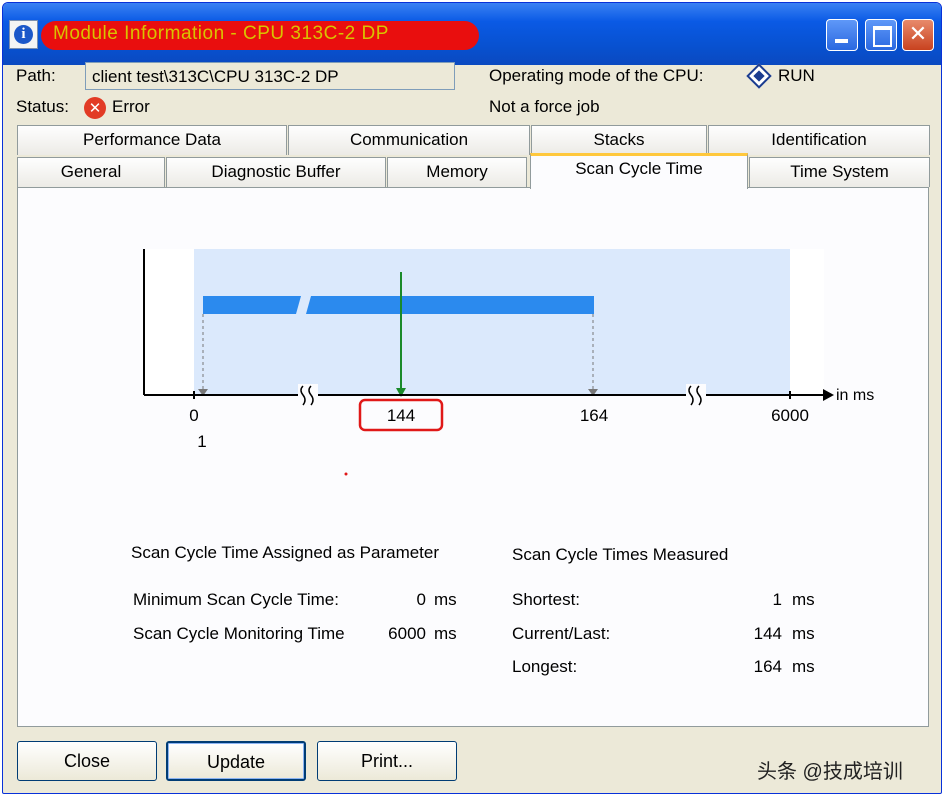 Image resolution: width=946 pixels, height=798 pixels. What do you see at coordinates (767, 633) in the screenshot?
I see `current-last-value: 144` at bounding box center [767, 633].